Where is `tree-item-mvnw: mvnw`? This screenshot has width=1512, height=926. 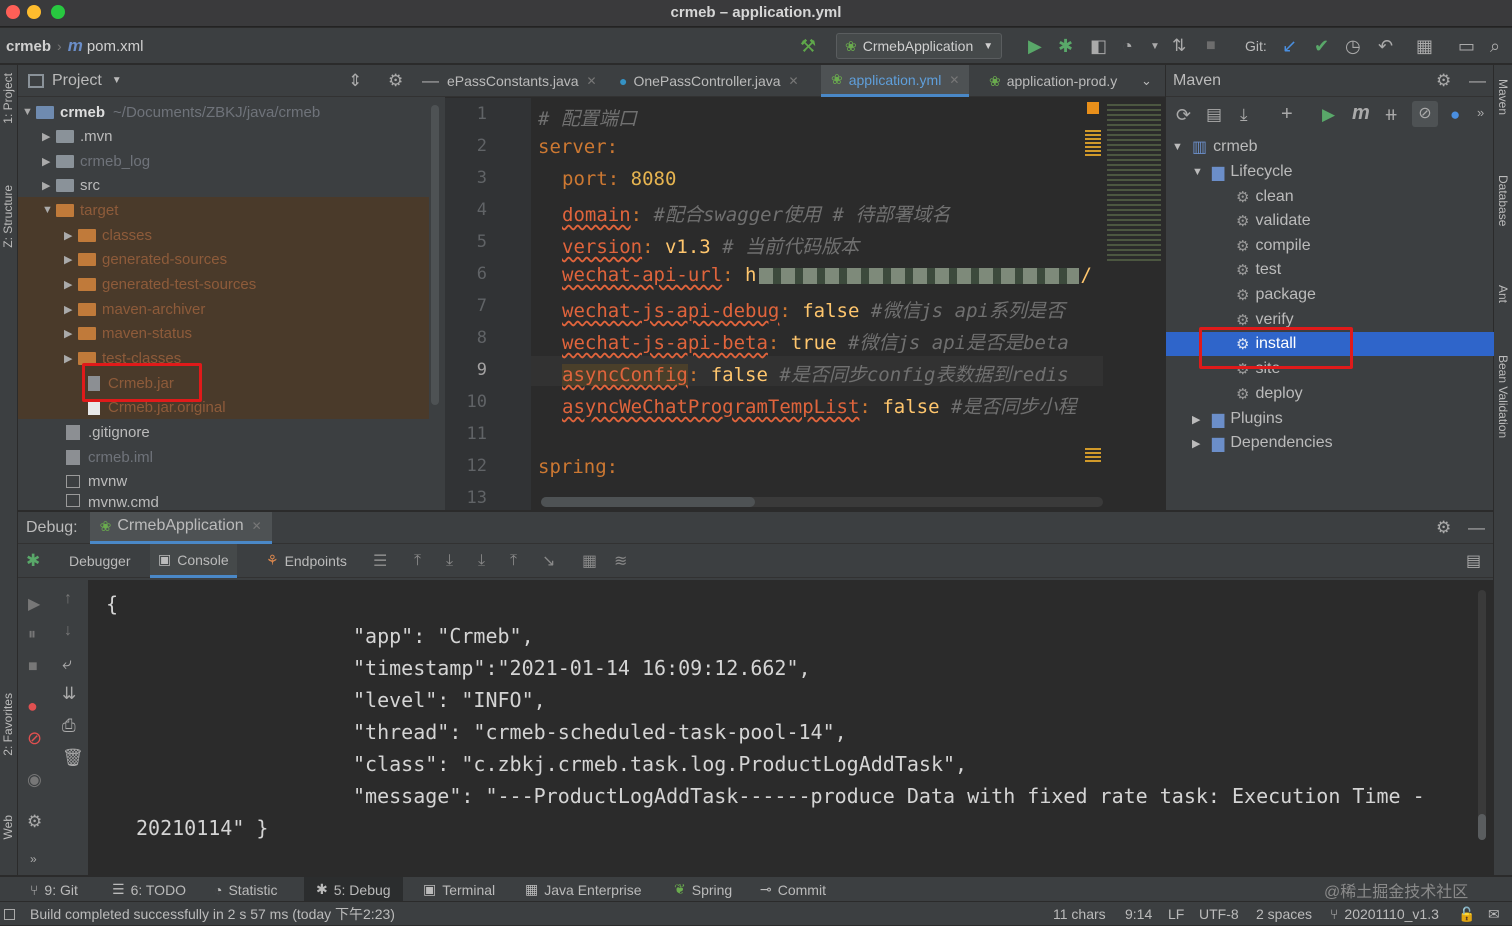
tree-item-mvnw: mvnw is located at coordinates (96, 481).